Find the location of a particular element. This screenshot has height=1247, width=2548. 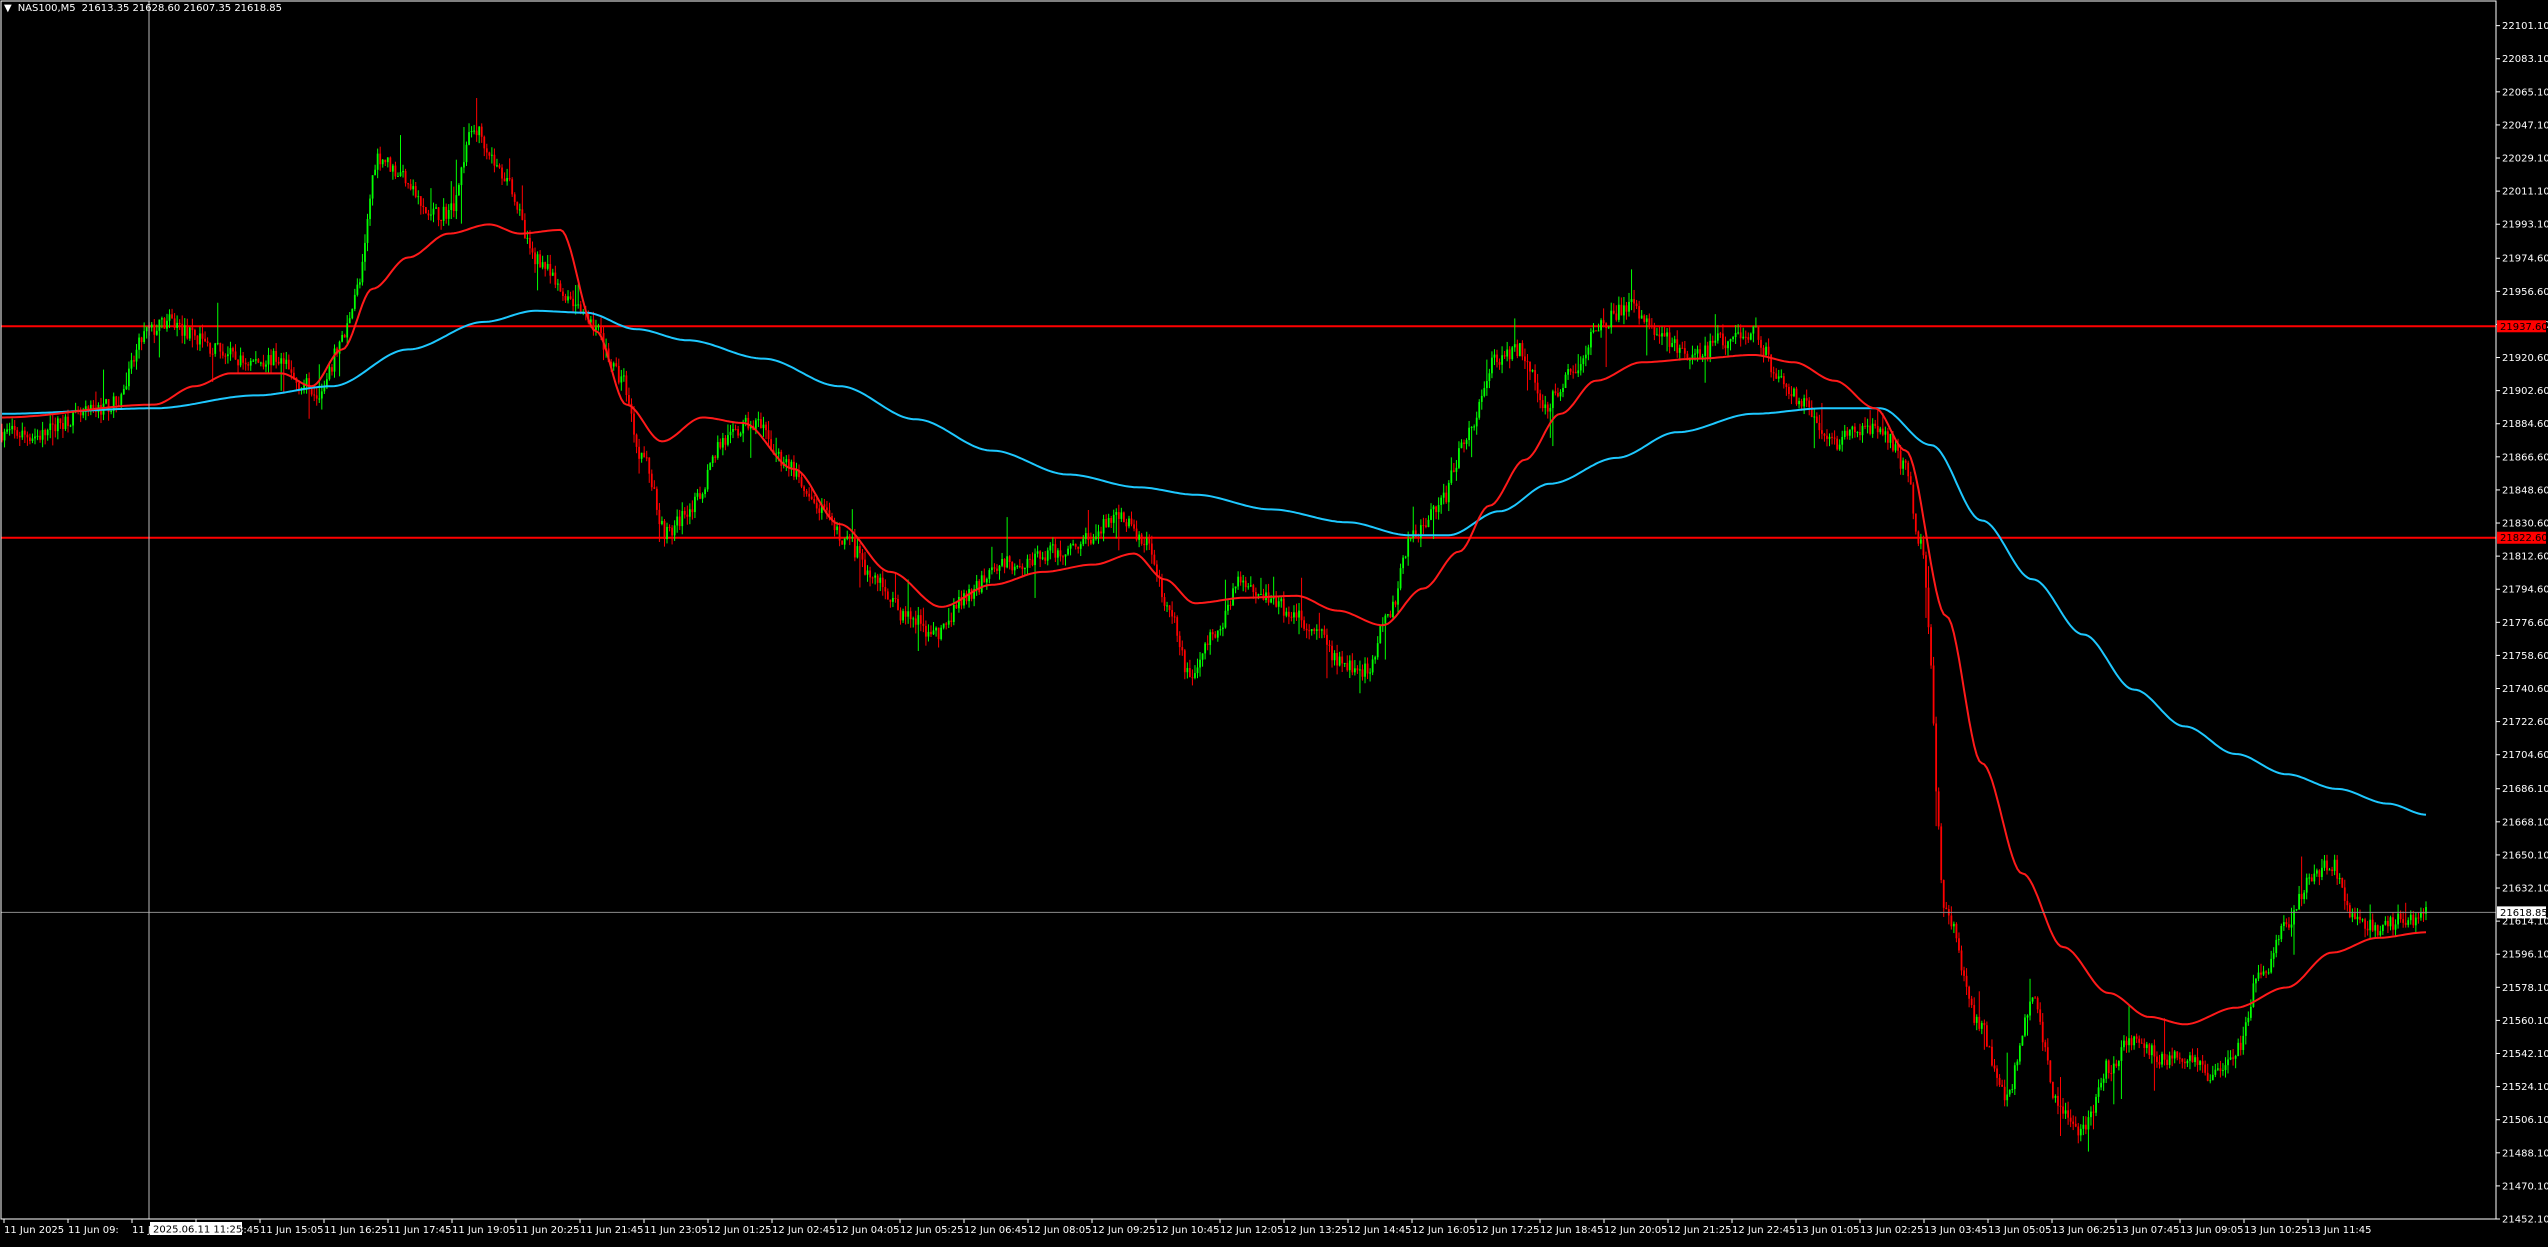

x-tick-label: 11 Jun 20:25 is located at coordinates (548, 1230).